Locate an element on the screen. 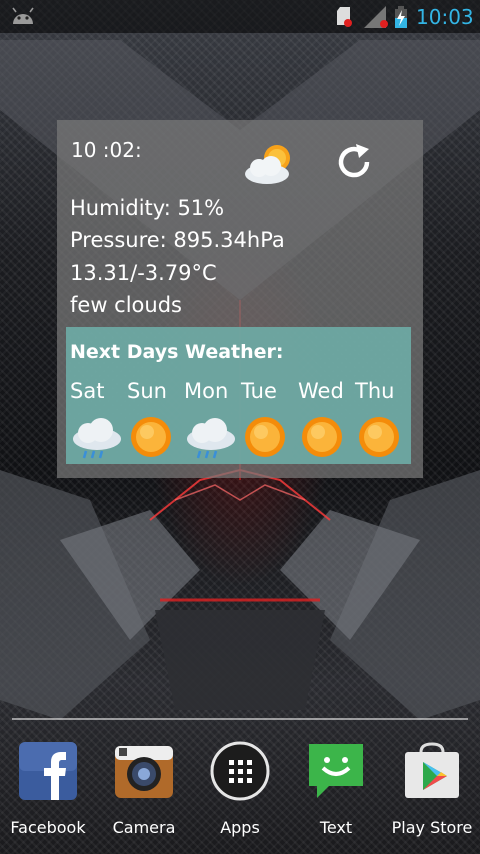  dock-label: Facebook is located at coordinates (48, 827).